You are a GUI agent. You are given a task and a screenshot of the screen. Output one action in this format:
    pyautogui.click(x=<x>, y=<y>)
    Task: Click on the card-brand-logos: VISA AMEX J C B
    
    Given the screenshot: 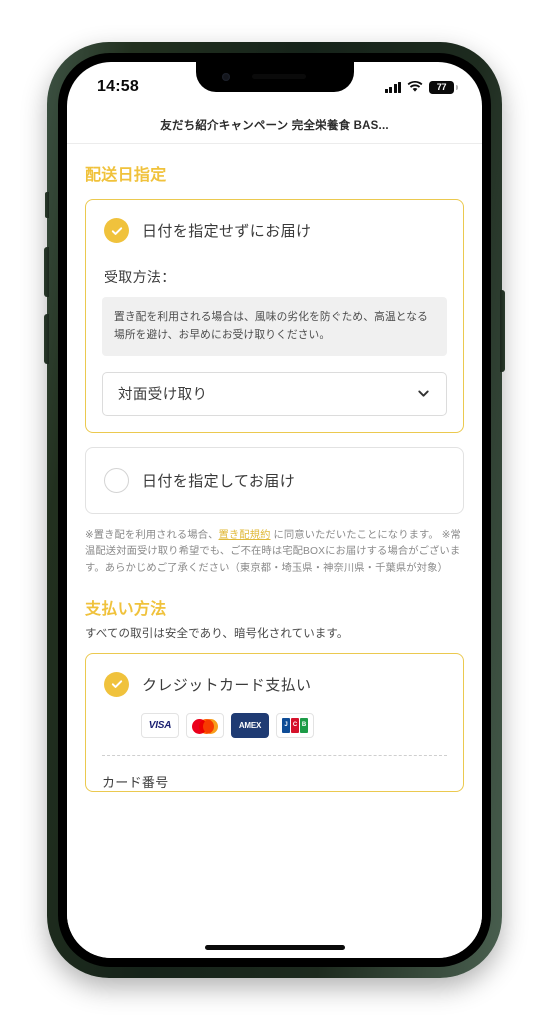 What is the action you would take?
    pyautogui.click(x=294, y=725)
    